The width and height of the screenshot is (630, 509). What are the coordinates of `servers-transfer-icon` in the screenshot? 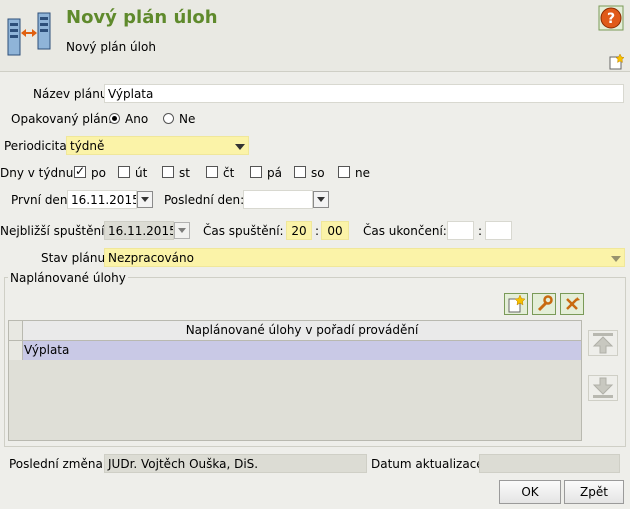 It's located at (29, 34).